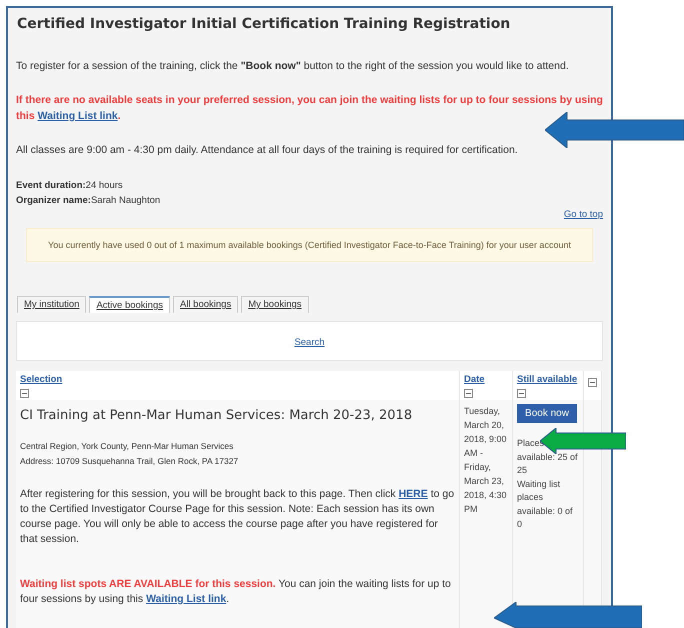 Image resolution: width=684 pixels, height=628 pixels. Describe the element at coordinates (474, 379) in the screenshot. I see `column-header: Date` at that location.